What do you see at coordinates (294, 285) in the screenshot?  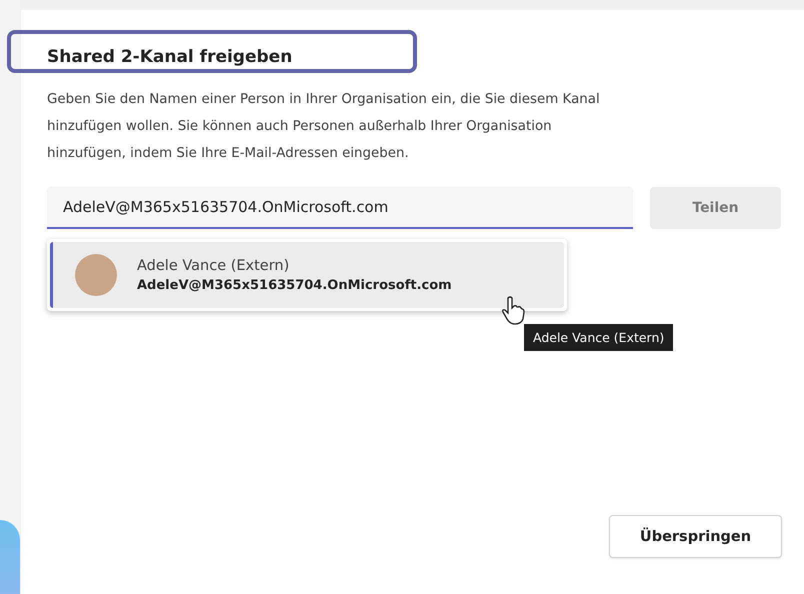 I see `person-email: AdeleV@M365x51635704.OnMicrosoft.com` at bounding box center [294, 285].